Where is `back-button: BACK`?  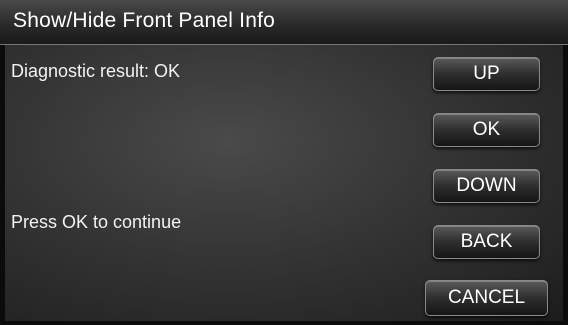 back-button: BACK is located at coordinates (486, 242).